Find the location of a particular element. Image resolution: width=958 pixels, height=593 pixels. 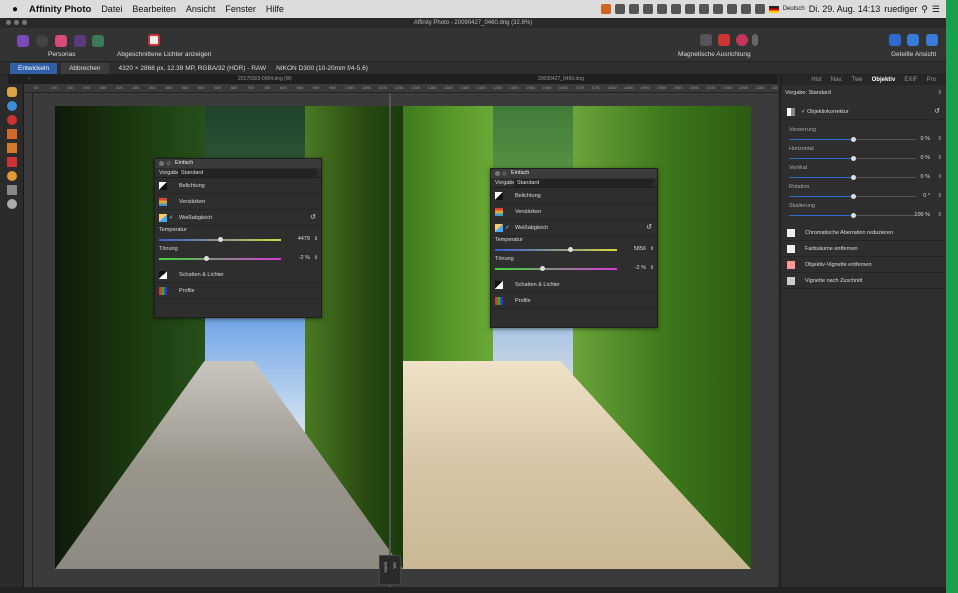

tint-knob is located at coordinates (207, 258).